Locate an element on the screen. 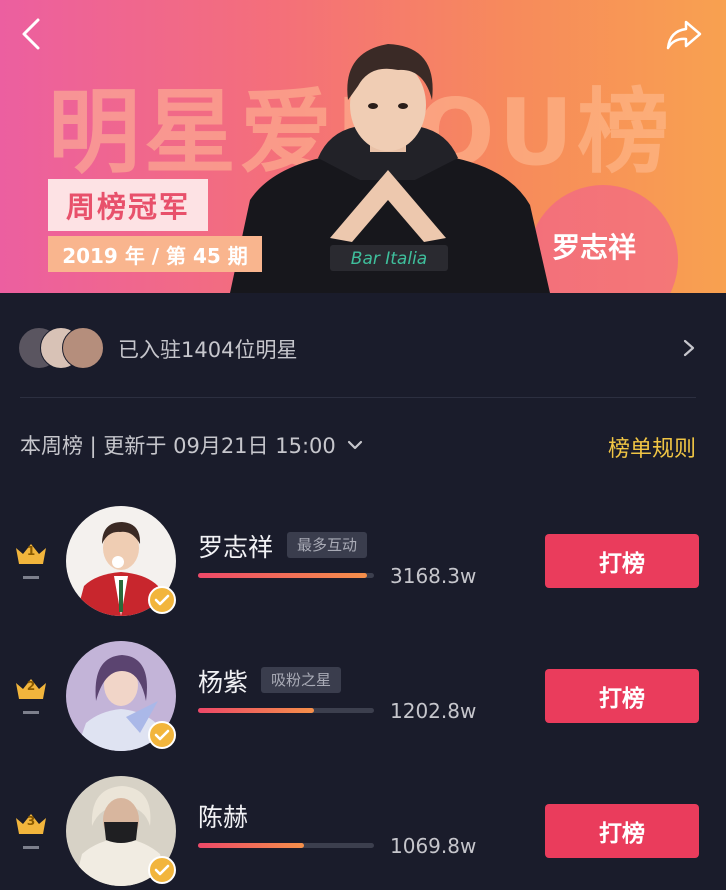 The image size is (726, 890). star-avatars is located at coordinates (63, 348).